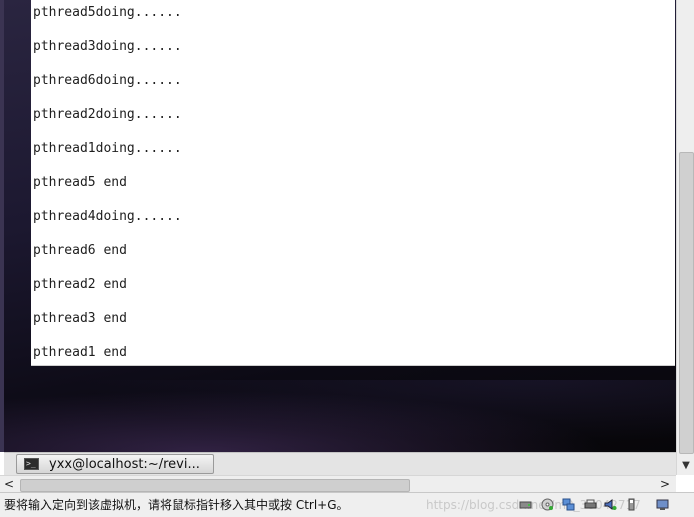 The height and width of the screenshot is (517, 694). I want to click on display-icon, so click(662, 504).